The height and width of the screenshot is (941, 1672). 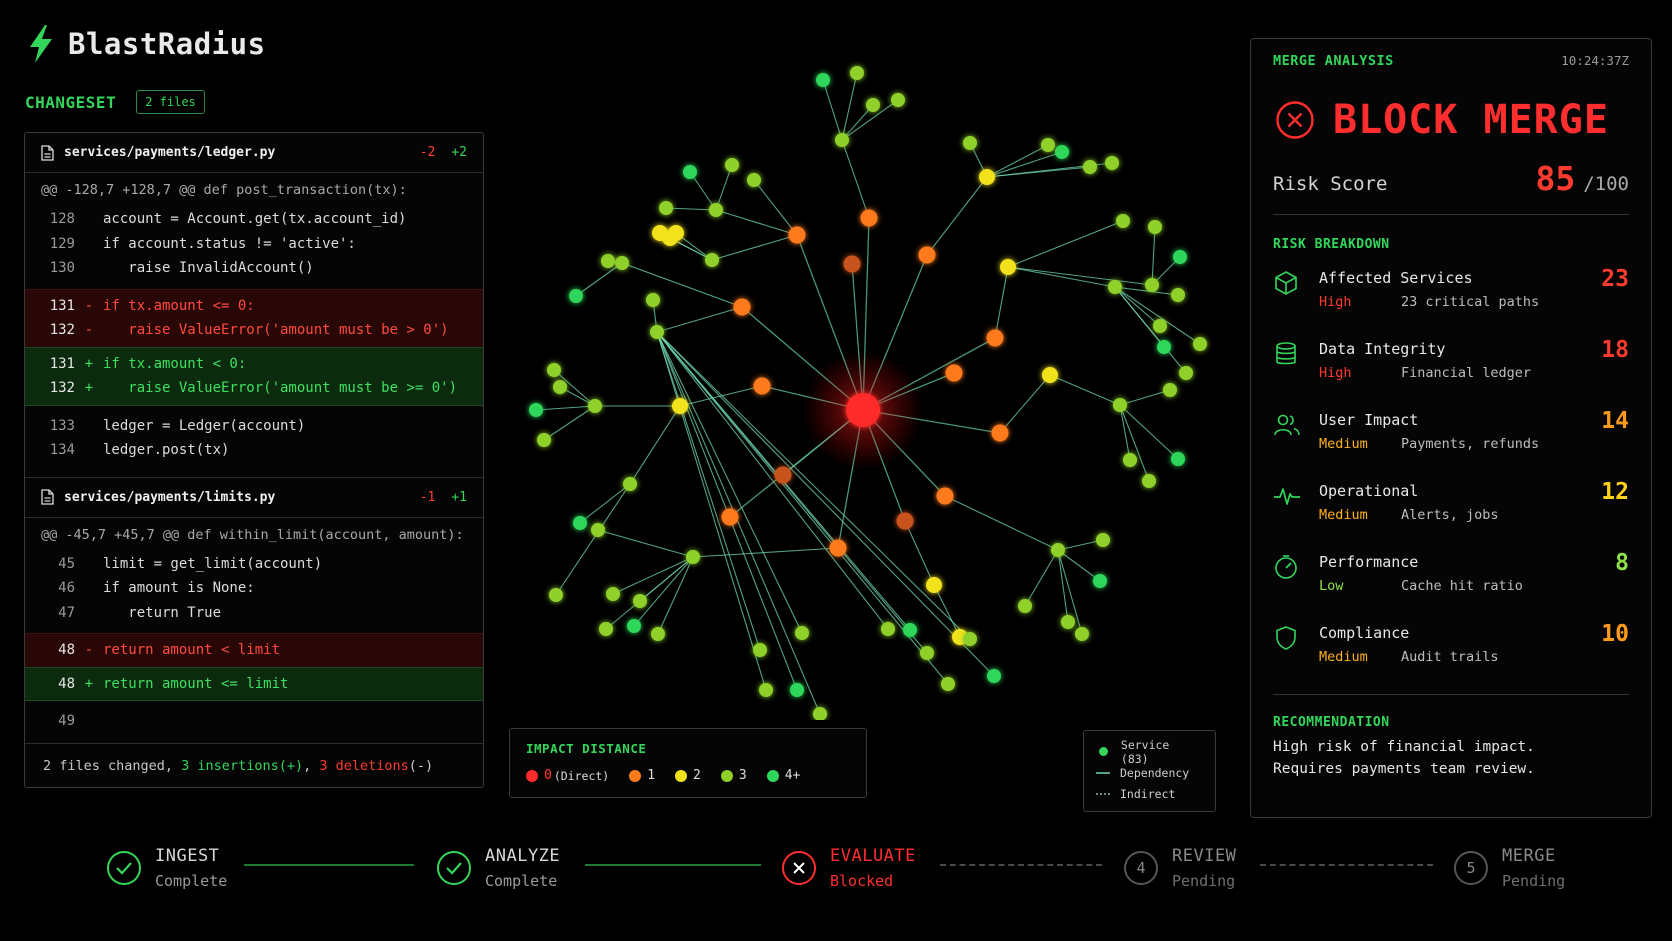 What do you see at coordinates (1451, 514) in the screenshot?
I see `risk-item-operational: Operational Medium Alerts, jobs 12` at bounding box center [1451, 514].